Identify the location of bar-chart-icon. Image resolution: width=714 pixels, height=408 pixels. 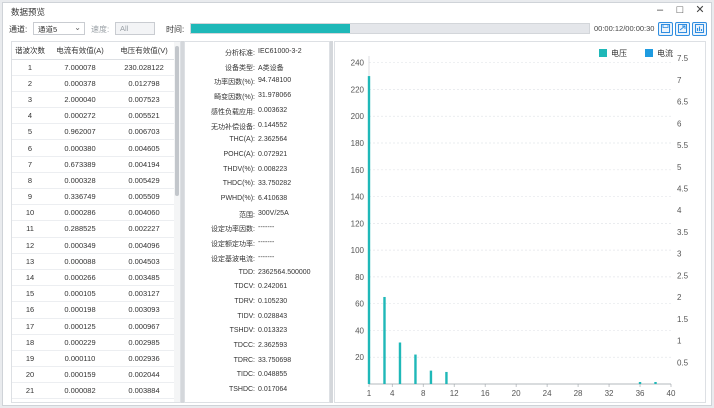
(699, 29).